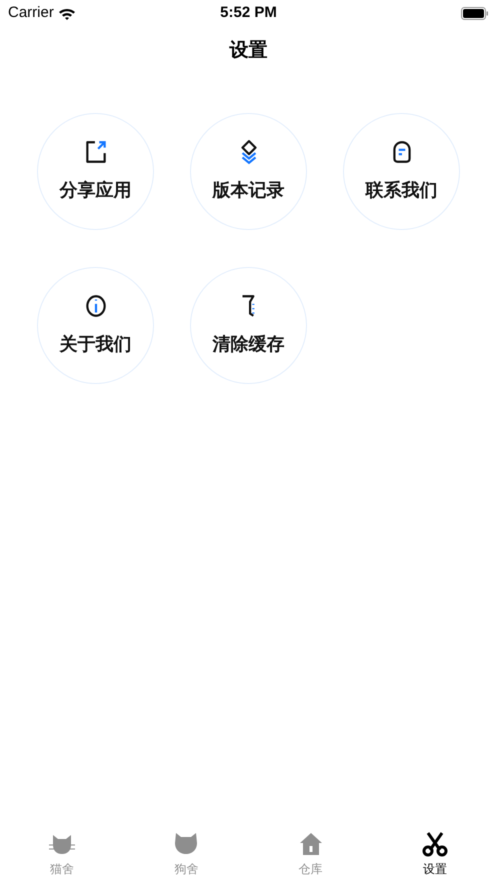 This screenshot has width=497, height=883. I want to click on page-title: 设置, so click(249, 50).